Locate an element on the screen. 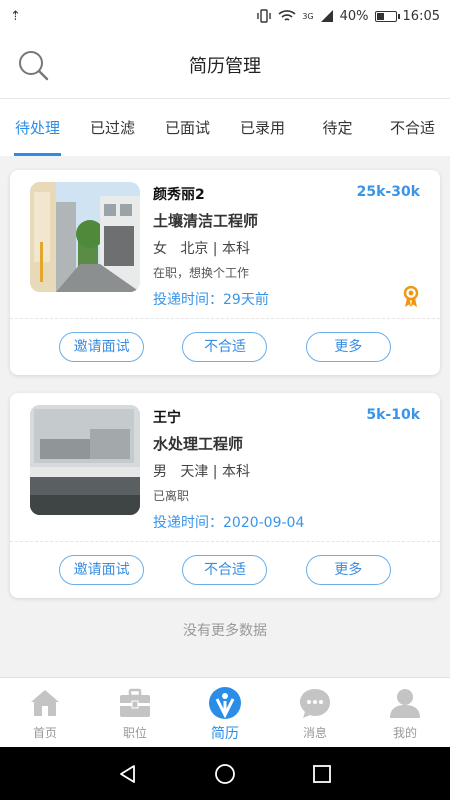 Image resolution: width=450 pixels, height=800 pixels. expected-salary: 25k-30k is located at coordinates (388, 192).